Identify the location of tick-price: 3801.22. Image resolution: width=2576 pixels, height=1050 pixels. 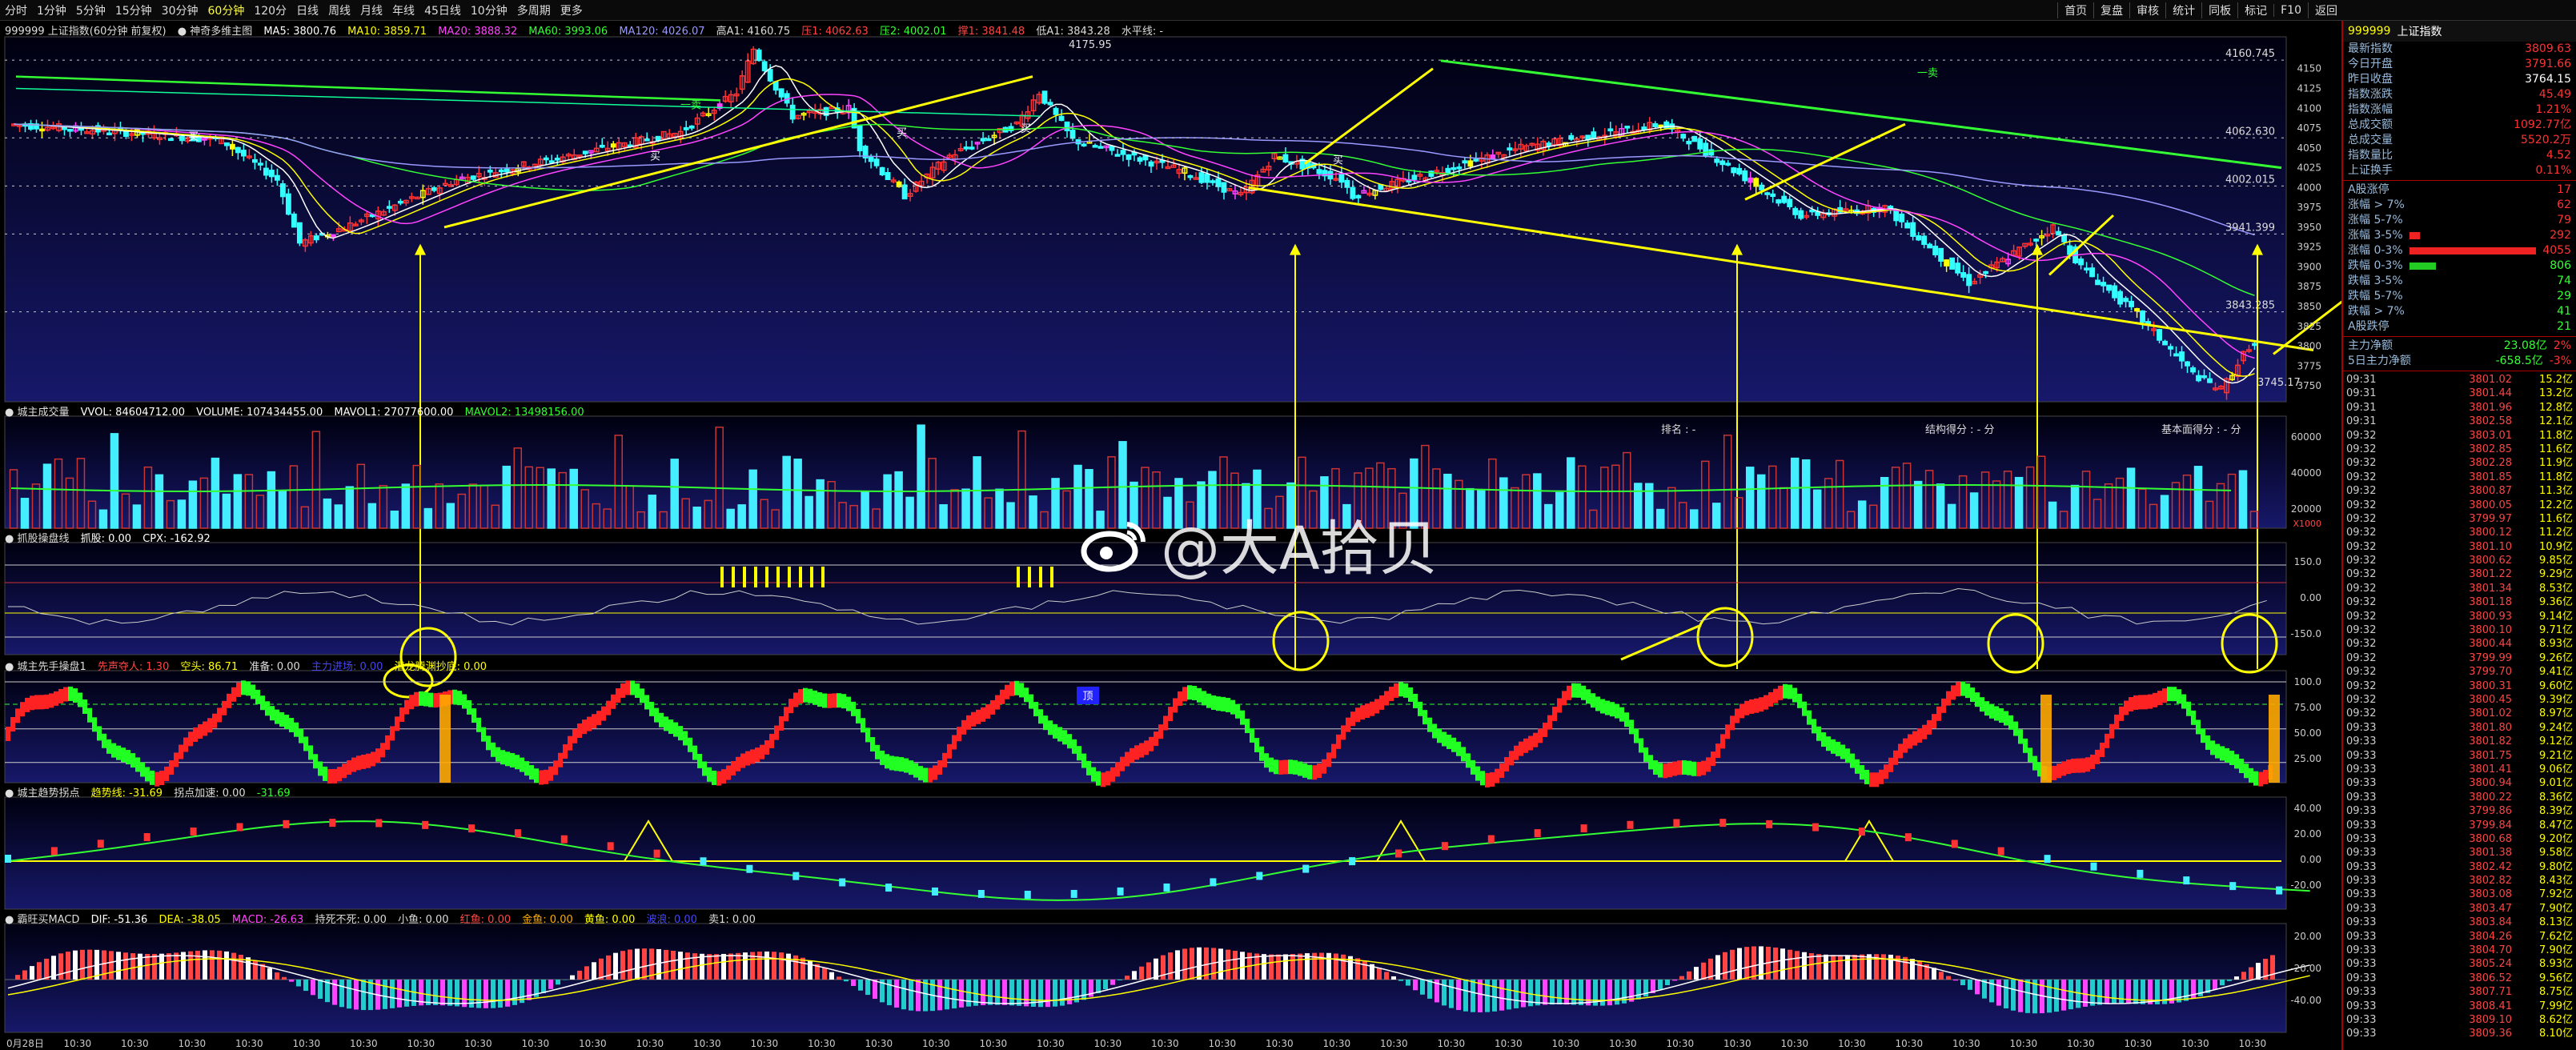
(2490, 574).